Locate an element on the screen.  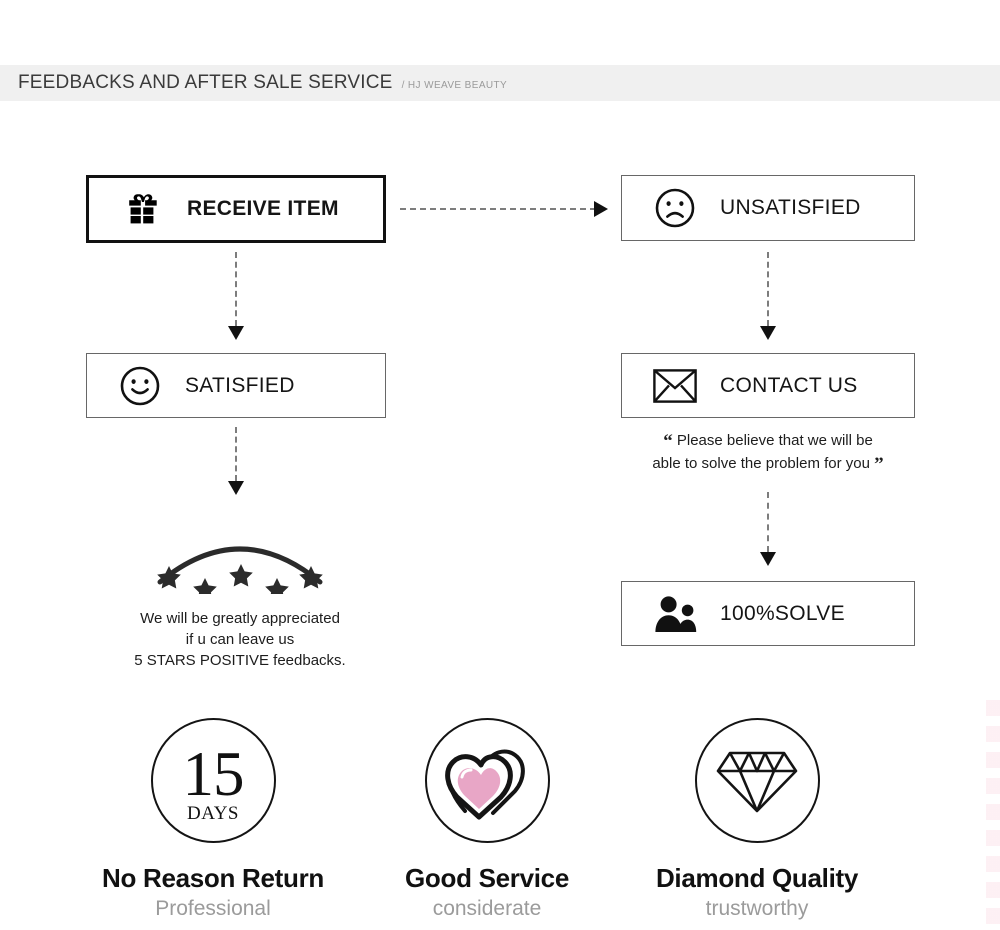
arrow-satisfied-to-stars is located at coordinates (236, 461).